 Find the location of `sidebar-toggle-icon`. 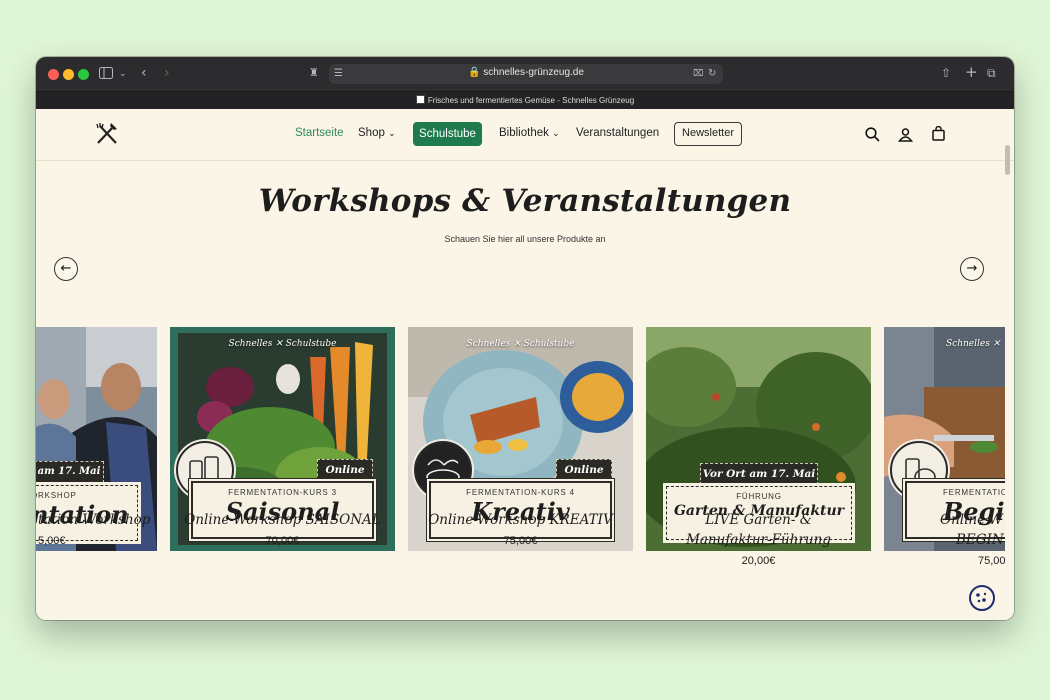

sidebar-toggle-icon is located at coordinates (106, 74).